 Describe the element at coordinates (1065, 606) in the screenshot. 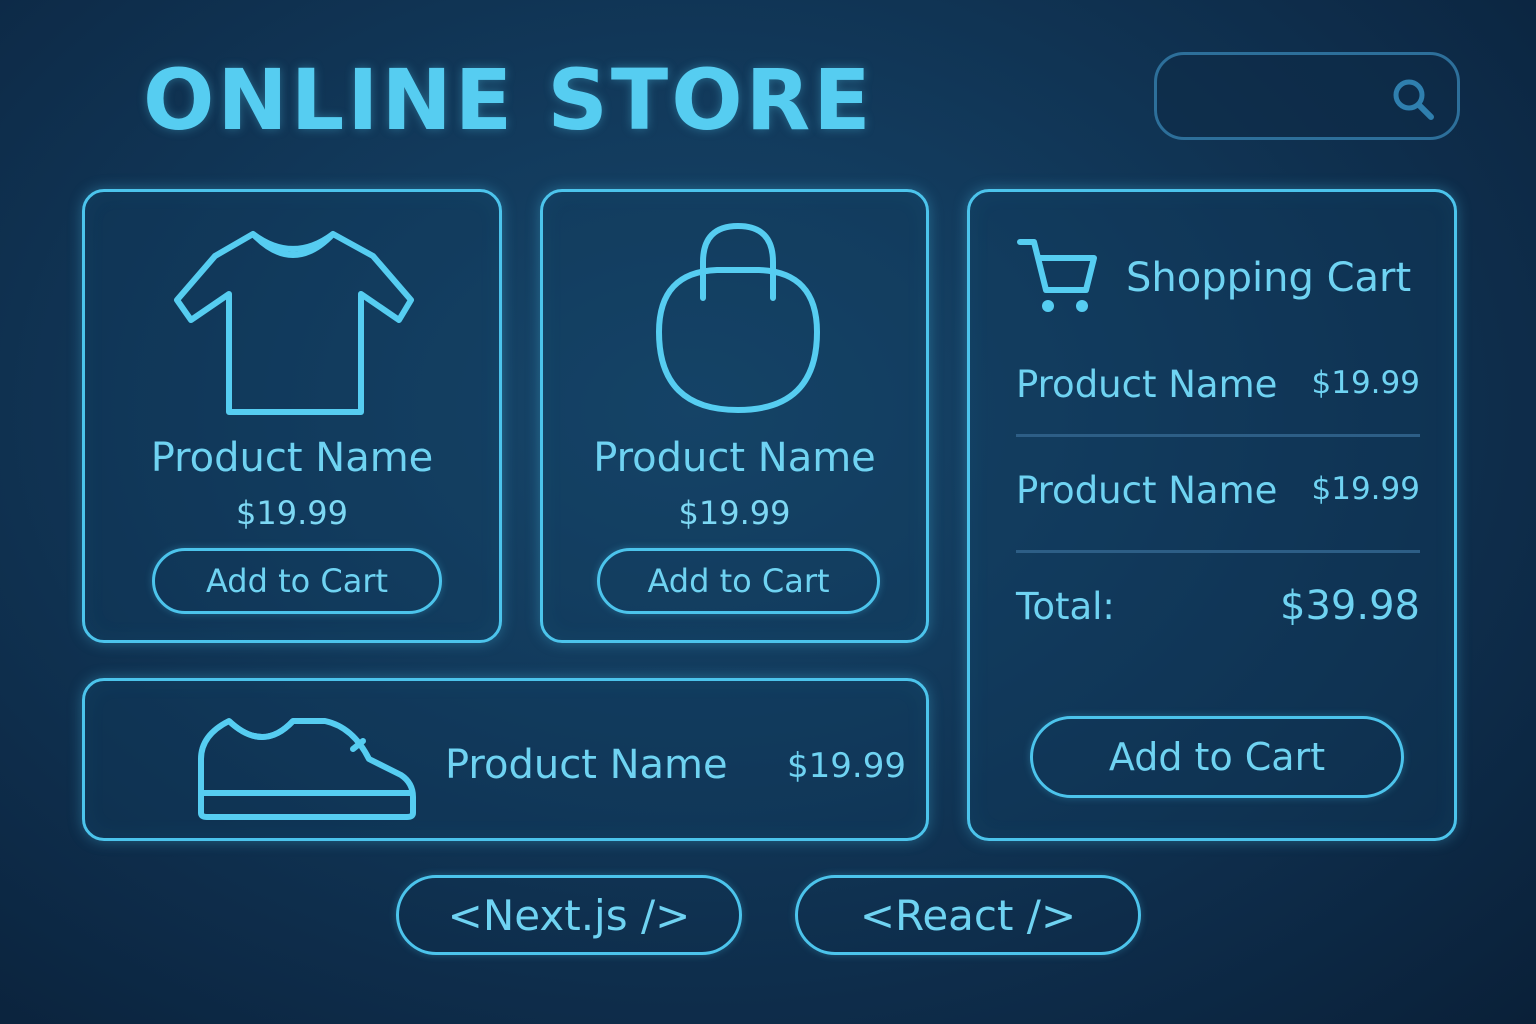

I see `cart-total-label: Total:` at that location.